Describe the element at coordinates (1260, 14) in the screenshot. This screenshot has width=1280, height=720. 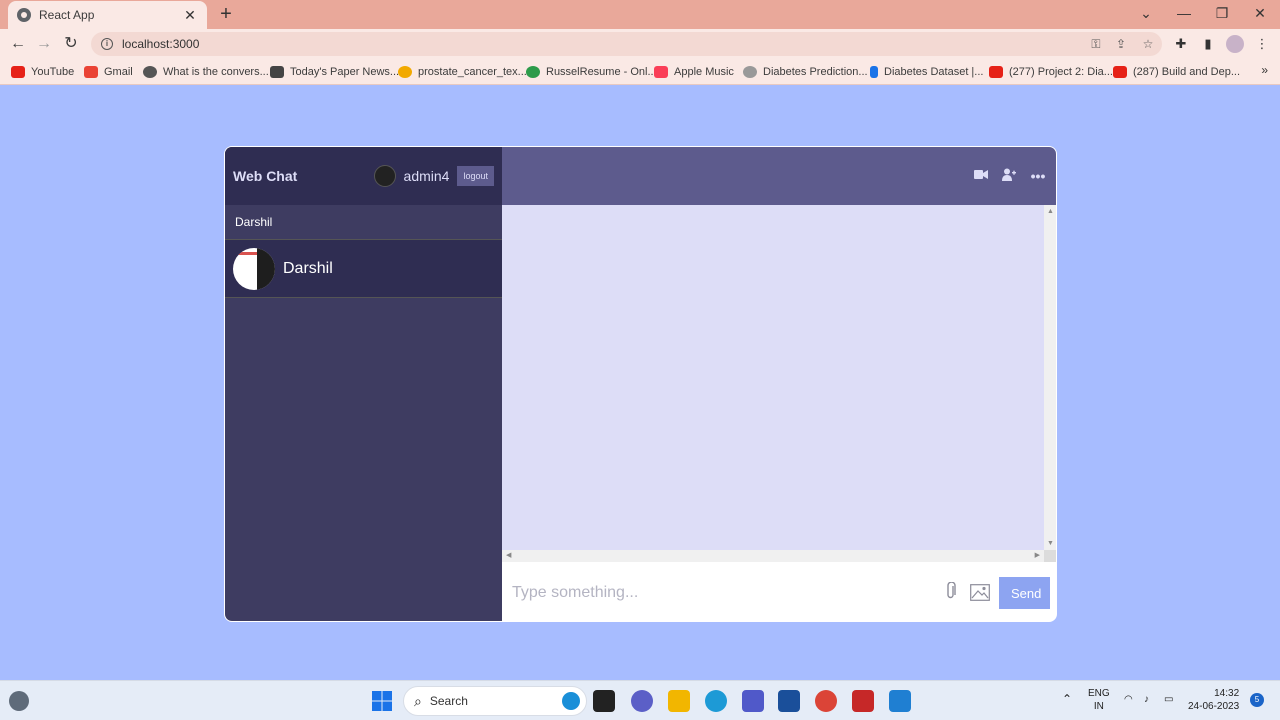
I see `close-window-button: ✕` at that location.